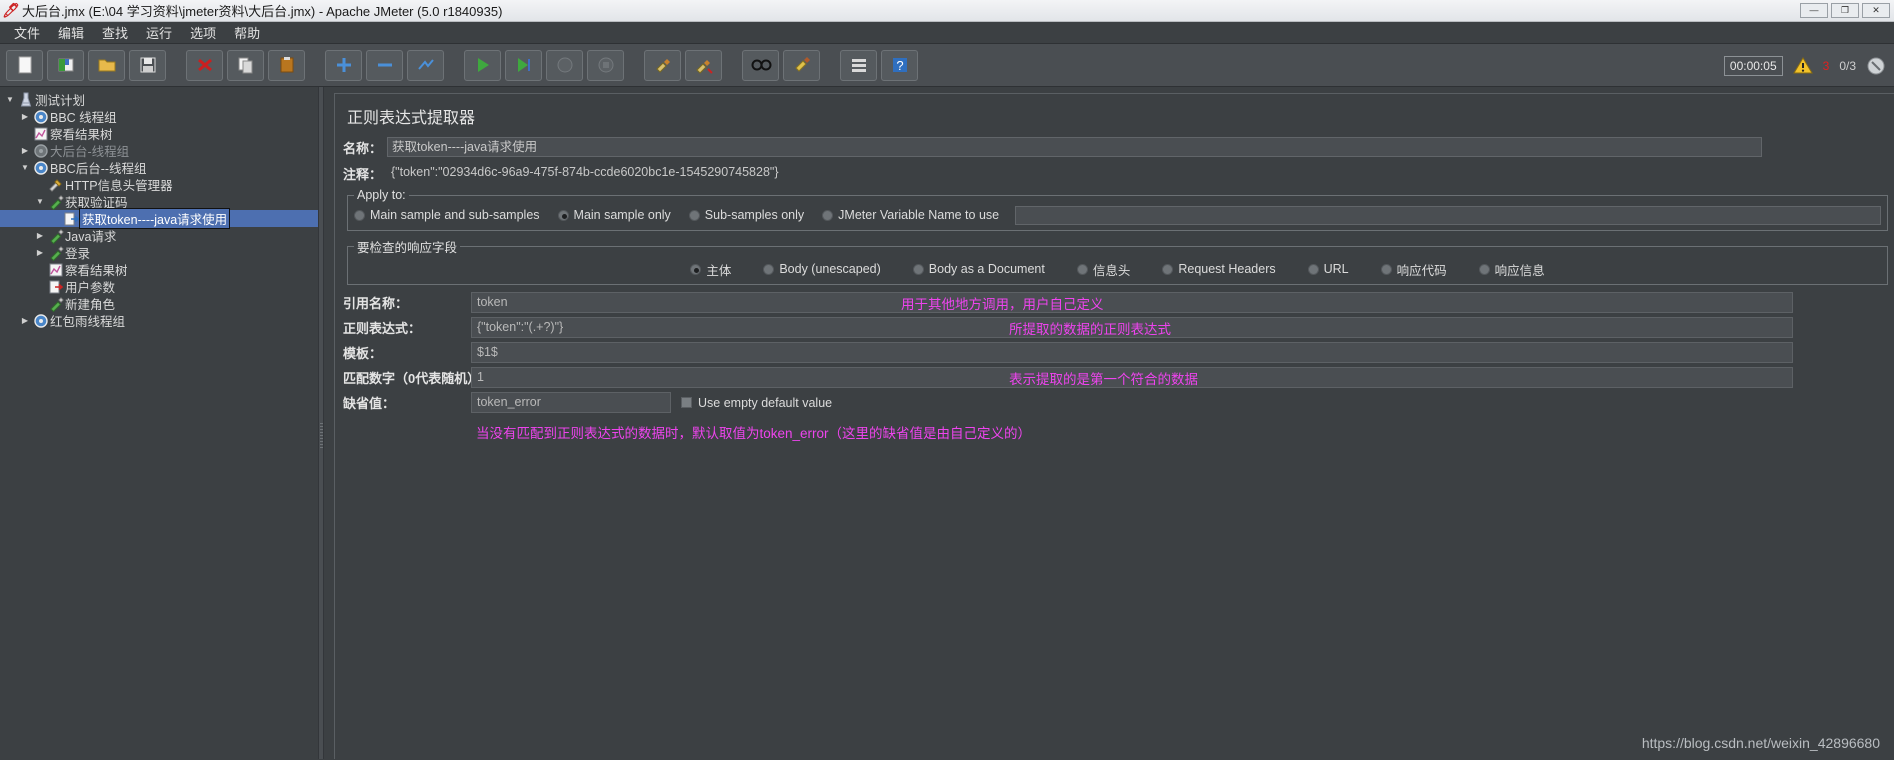 This screenshot has height=760, width=1894. I want to click on jmeter-feather-icon: 🖊, so click(11, 10).